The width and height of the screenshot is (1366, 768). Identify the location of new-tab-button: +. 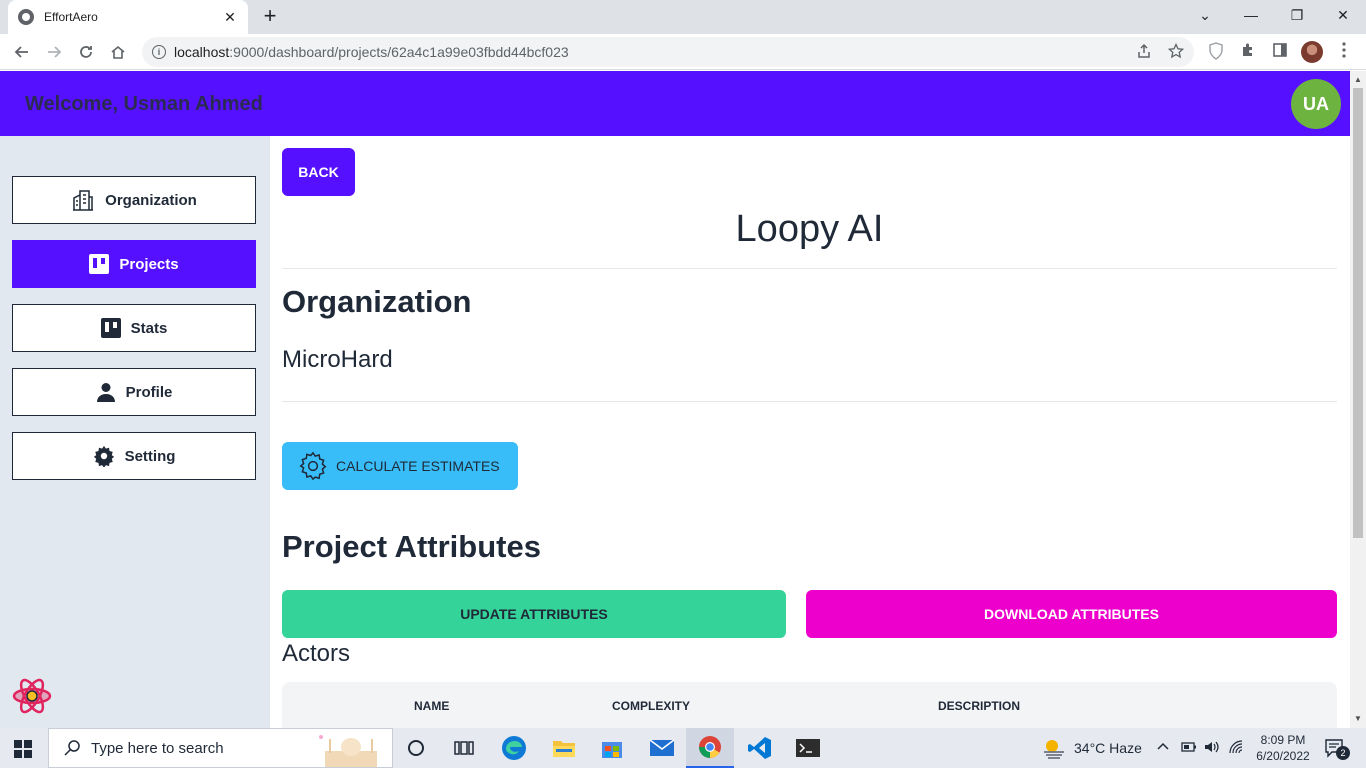
(270, 16).